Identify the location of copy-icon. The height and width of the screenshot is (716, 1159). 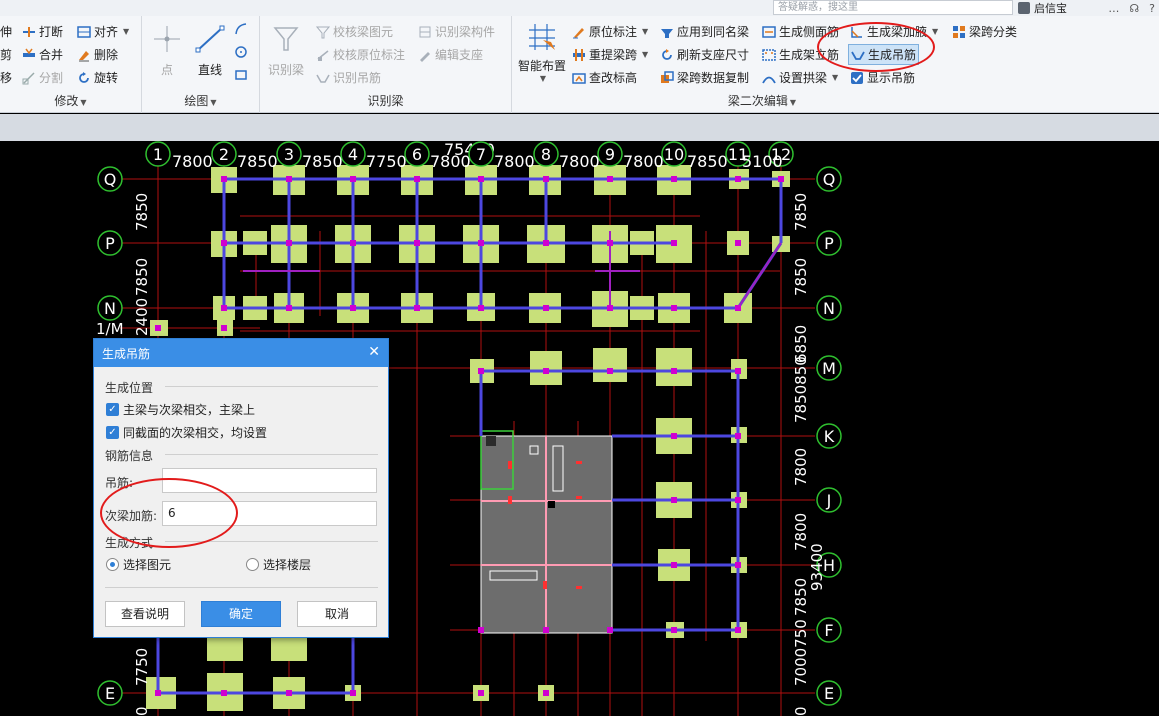
(667, 77).